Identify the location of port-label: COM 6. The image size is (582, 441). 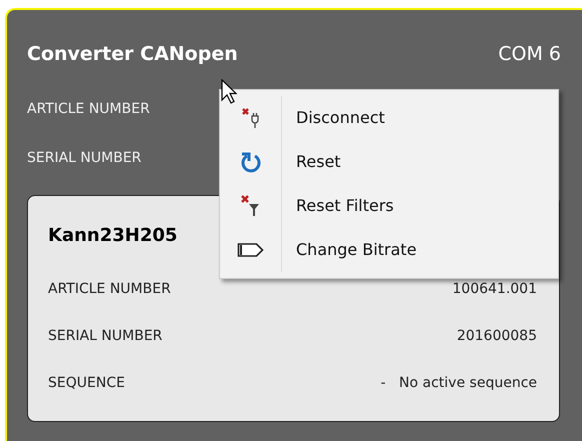
(529, 54).